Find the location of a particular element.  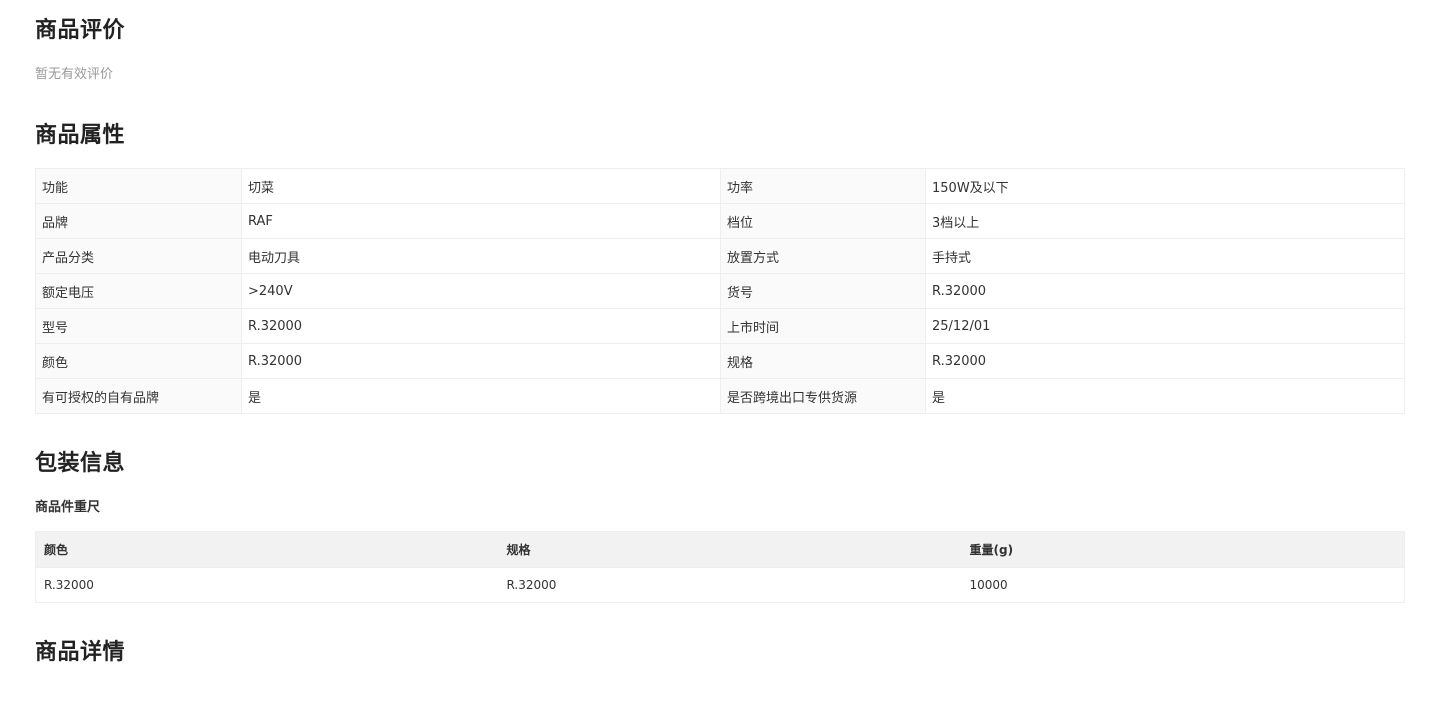

attr-value: RAF is located at coordinates (481, 221).